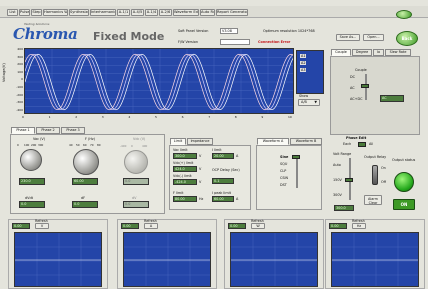 The image size is (428, 289). I want to click on x-tick: 10, so click(290, 117).